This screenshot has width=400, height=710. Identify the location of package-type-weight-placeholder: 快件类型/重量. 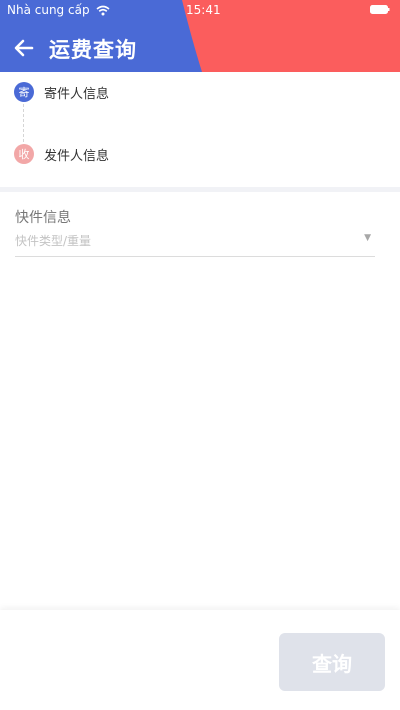
(53, 241).